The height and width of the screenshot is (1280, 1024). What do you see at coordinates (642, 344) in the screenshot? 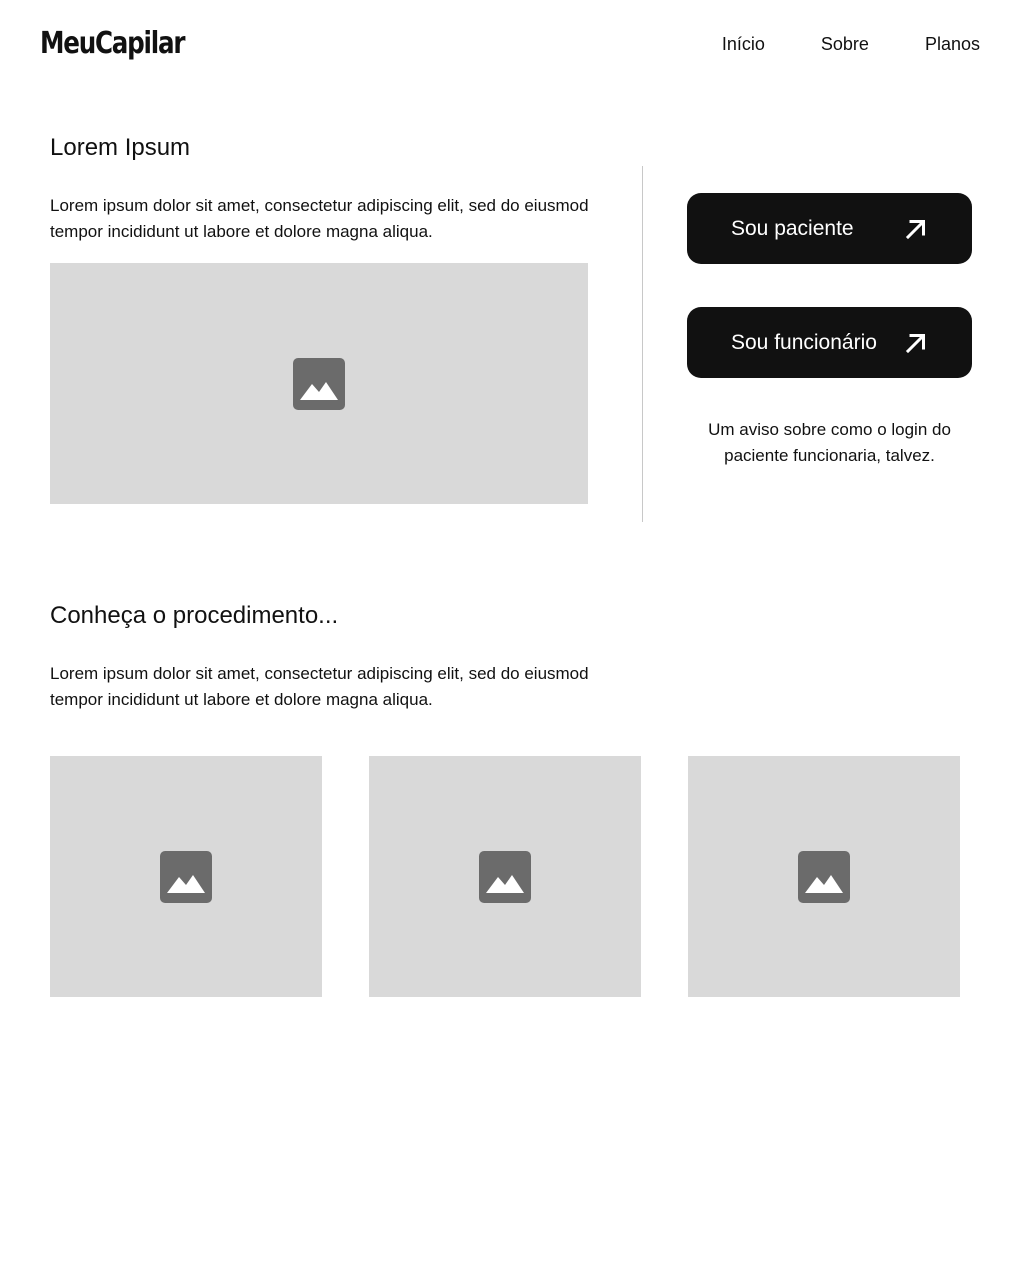
I see `vertical-divider` at bounding box center [642, 344].